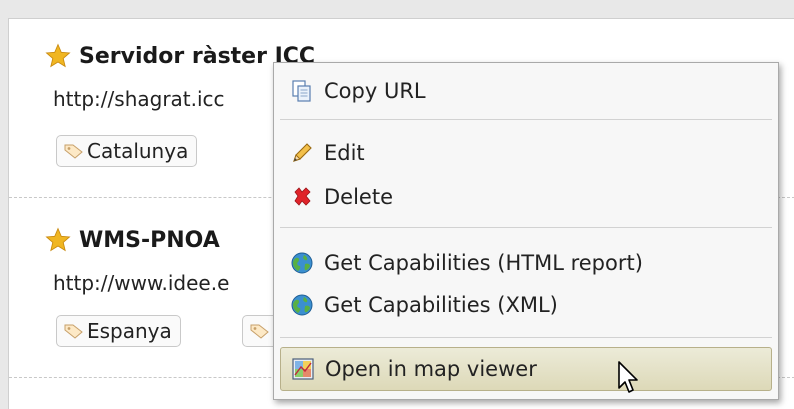 The width and height of the screenshot is (794, 409). I want to click on menu-item-get-capabilities-xml: Get Capabilities (XML), so click(526, 305).